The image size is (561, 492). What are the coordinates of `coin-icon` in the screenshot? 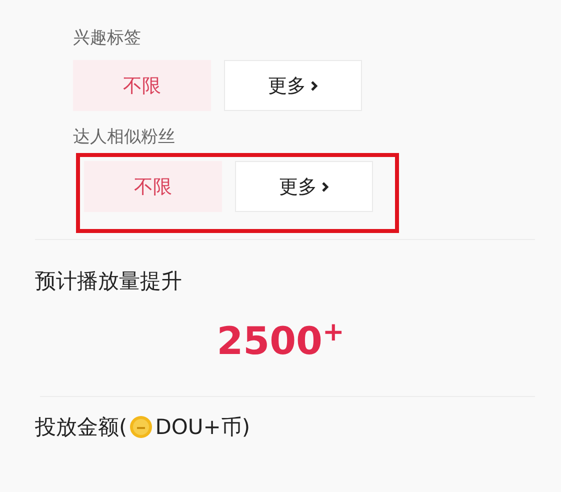 It's located at (141, 427).